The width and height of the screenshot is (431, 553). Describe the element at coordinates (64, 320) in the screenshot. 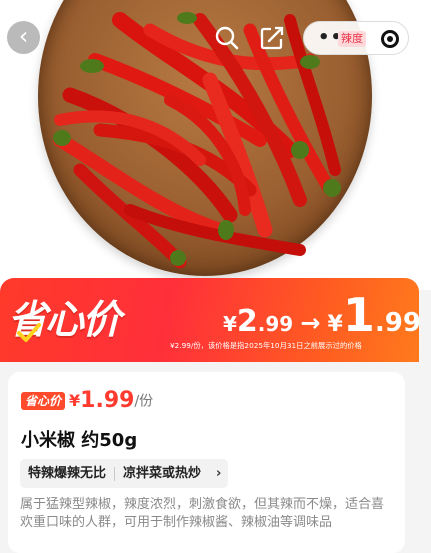

I see `saver-price-logo: 省心价` at that location.